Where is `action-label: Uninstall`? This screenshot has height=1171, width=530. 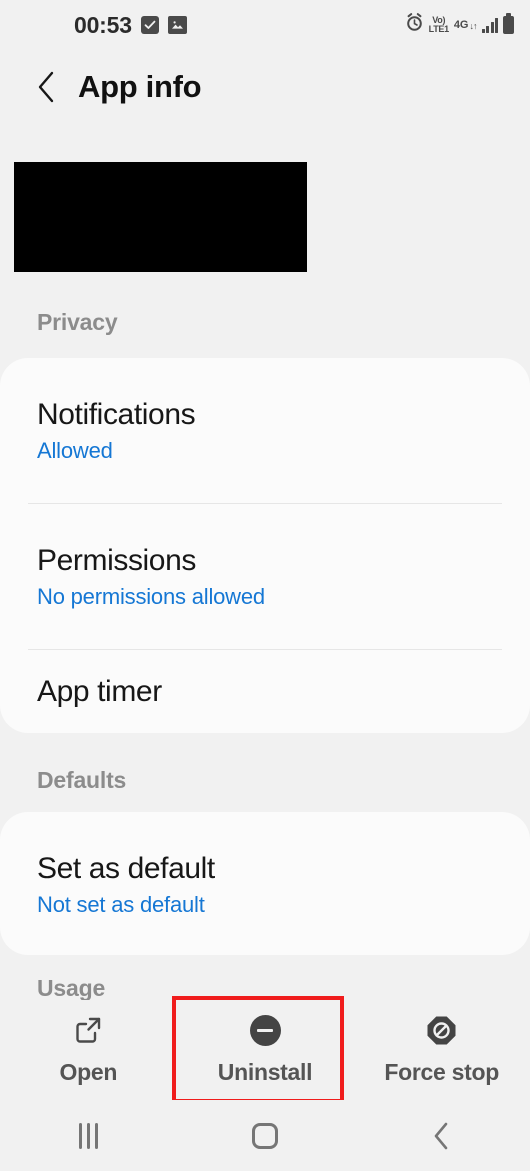 action-label: Uninstall is located at coordinates (265, 1072).